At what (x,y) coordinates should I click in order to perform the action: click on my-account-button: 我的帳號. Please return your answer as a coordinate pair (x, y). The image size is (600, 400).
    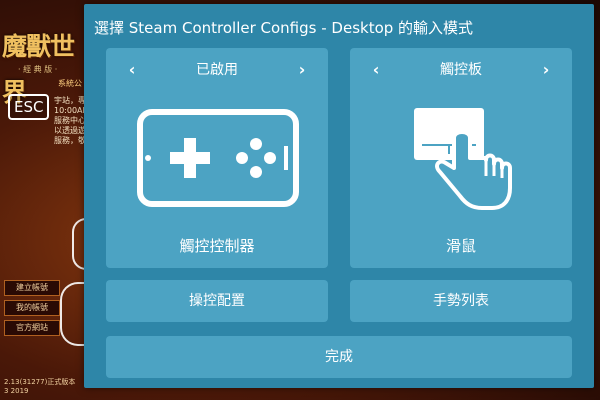
    Looking at the image, I should click on (32, 308).